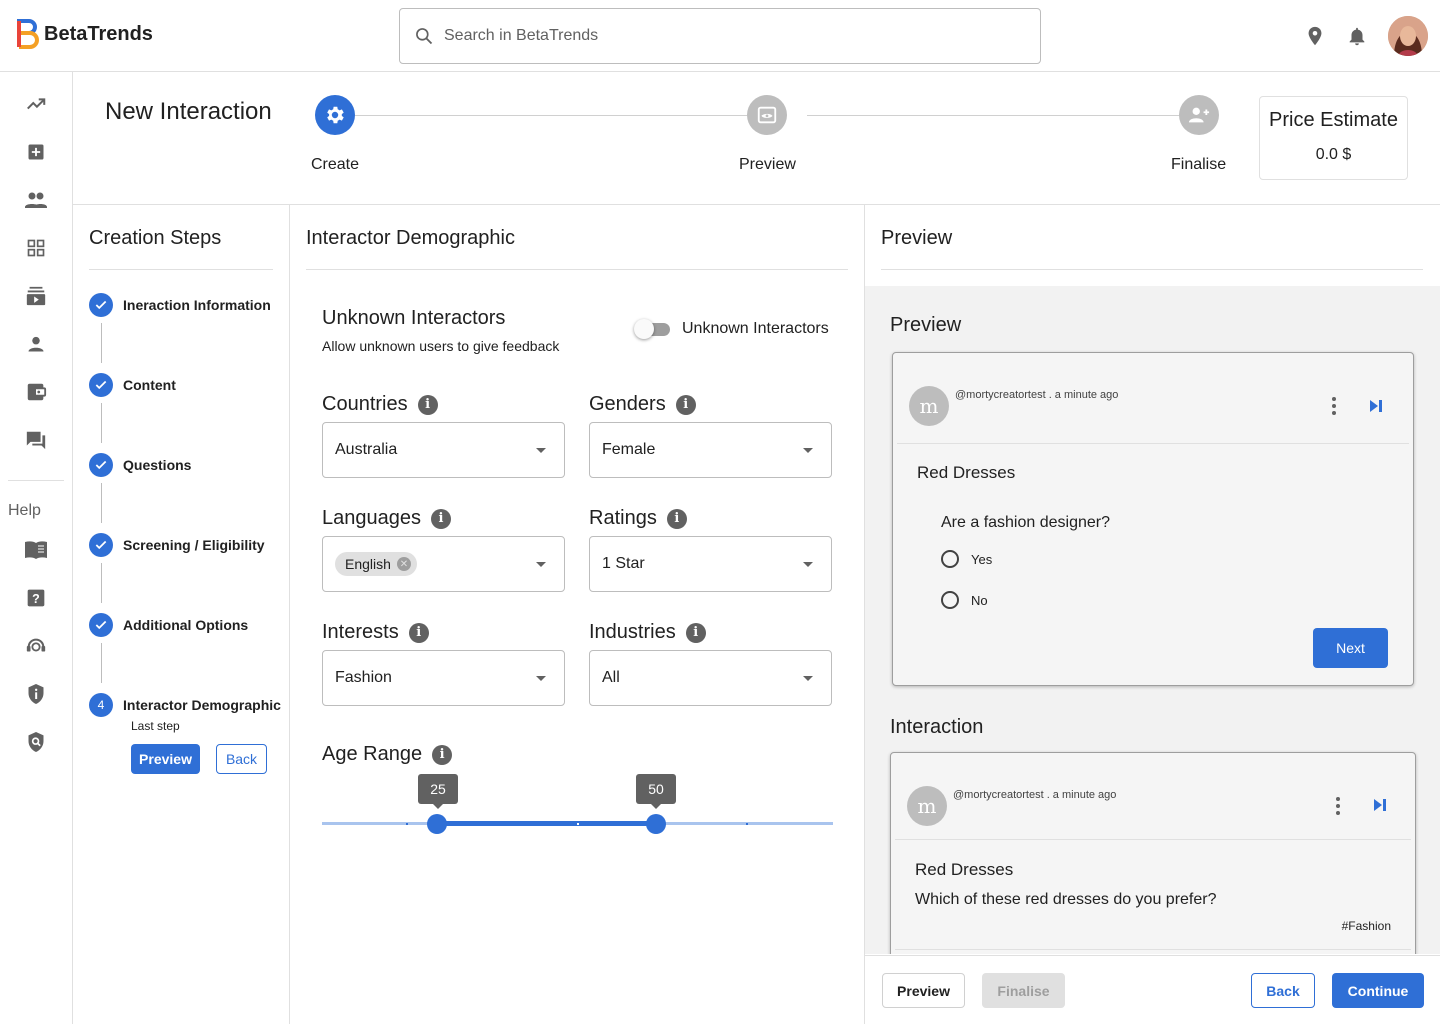  What do you see at coordinates (36, 248) in the screenshot?
I see `dashboard-grid-icon` at bounding box center [36, 248].